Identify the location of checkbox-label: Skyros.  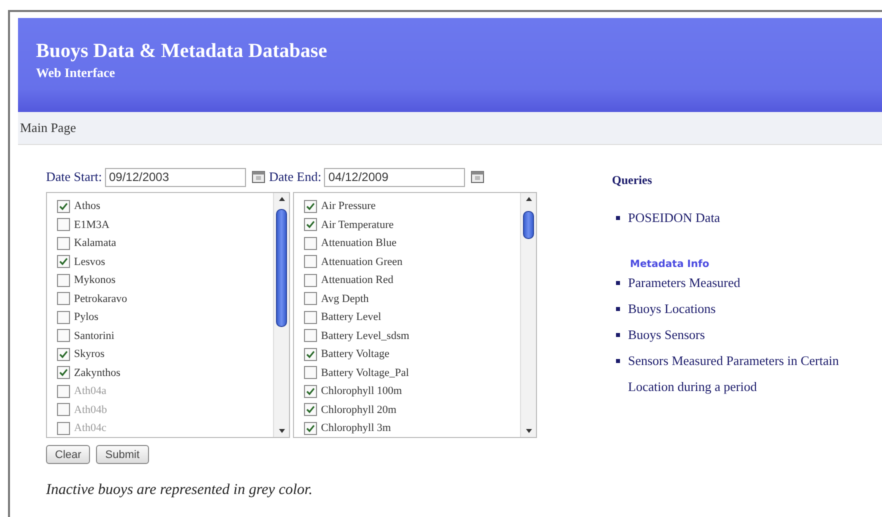
(89, 354).